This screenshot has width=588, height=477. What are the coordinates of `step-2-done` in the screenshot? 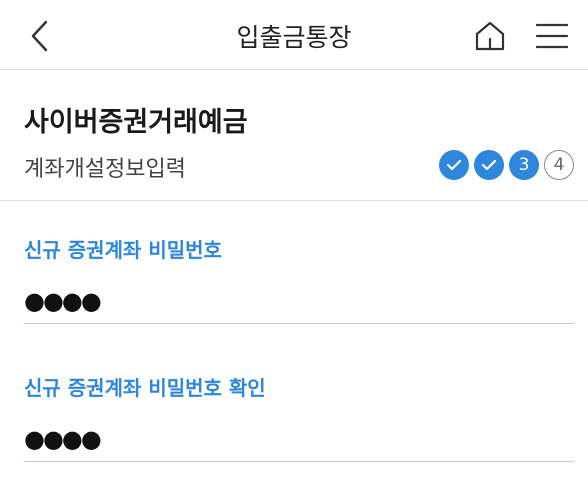 It's located at (489, 165).